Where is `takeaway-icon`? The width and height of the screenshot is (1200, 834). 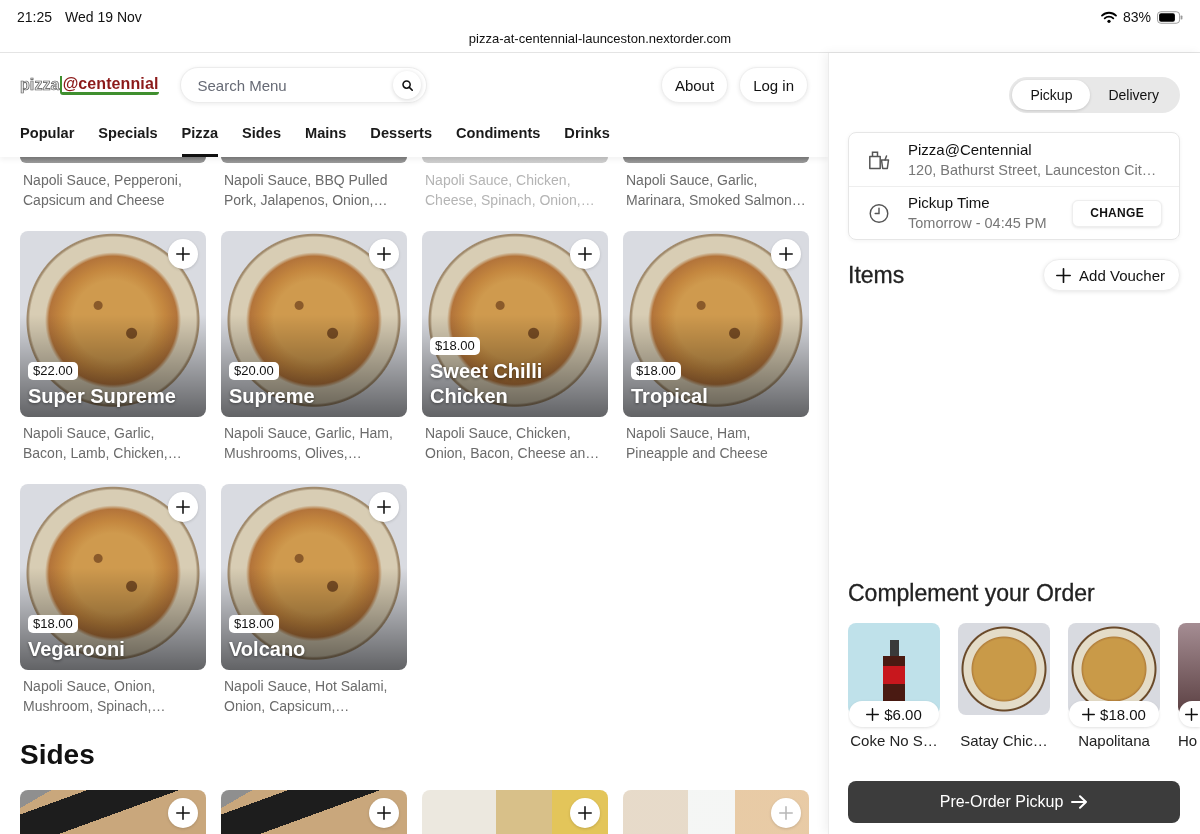 takeaway-icon is located at coordinates (879, 159).